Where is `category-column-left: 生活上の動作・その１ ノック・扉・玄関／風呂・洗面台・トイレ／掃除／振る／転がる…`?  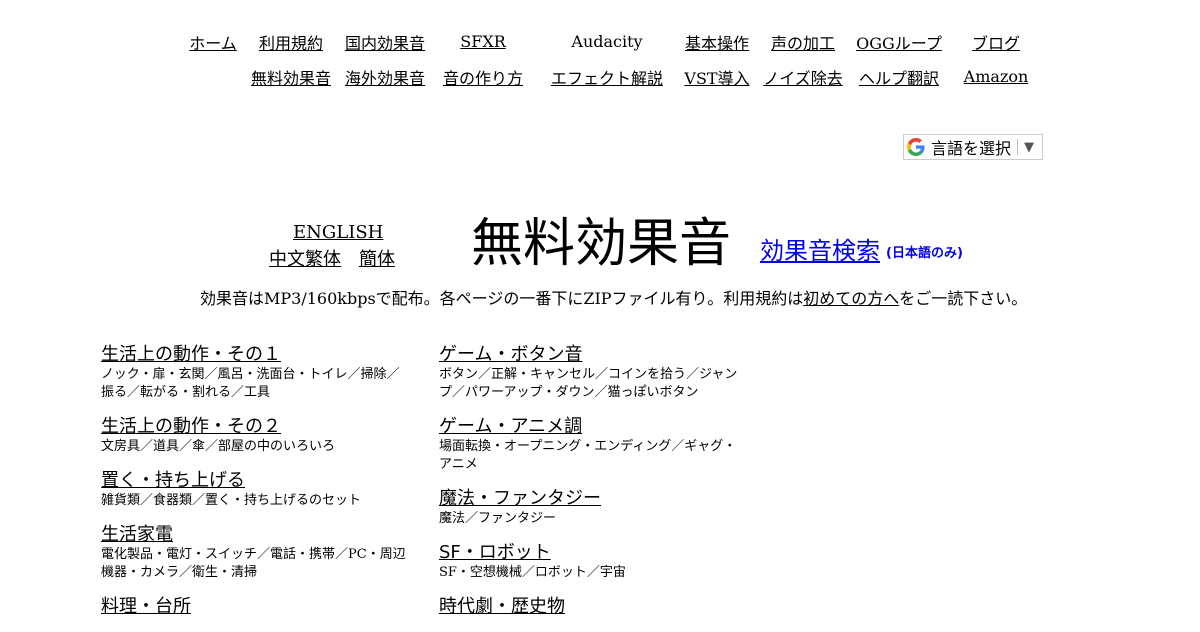 category-column-left: 生活上の動作・その１ ノック・扉・玄関／風呂・洗面台・トイレ／掃除／振る／転がる… is located at coordinates (256, 488).